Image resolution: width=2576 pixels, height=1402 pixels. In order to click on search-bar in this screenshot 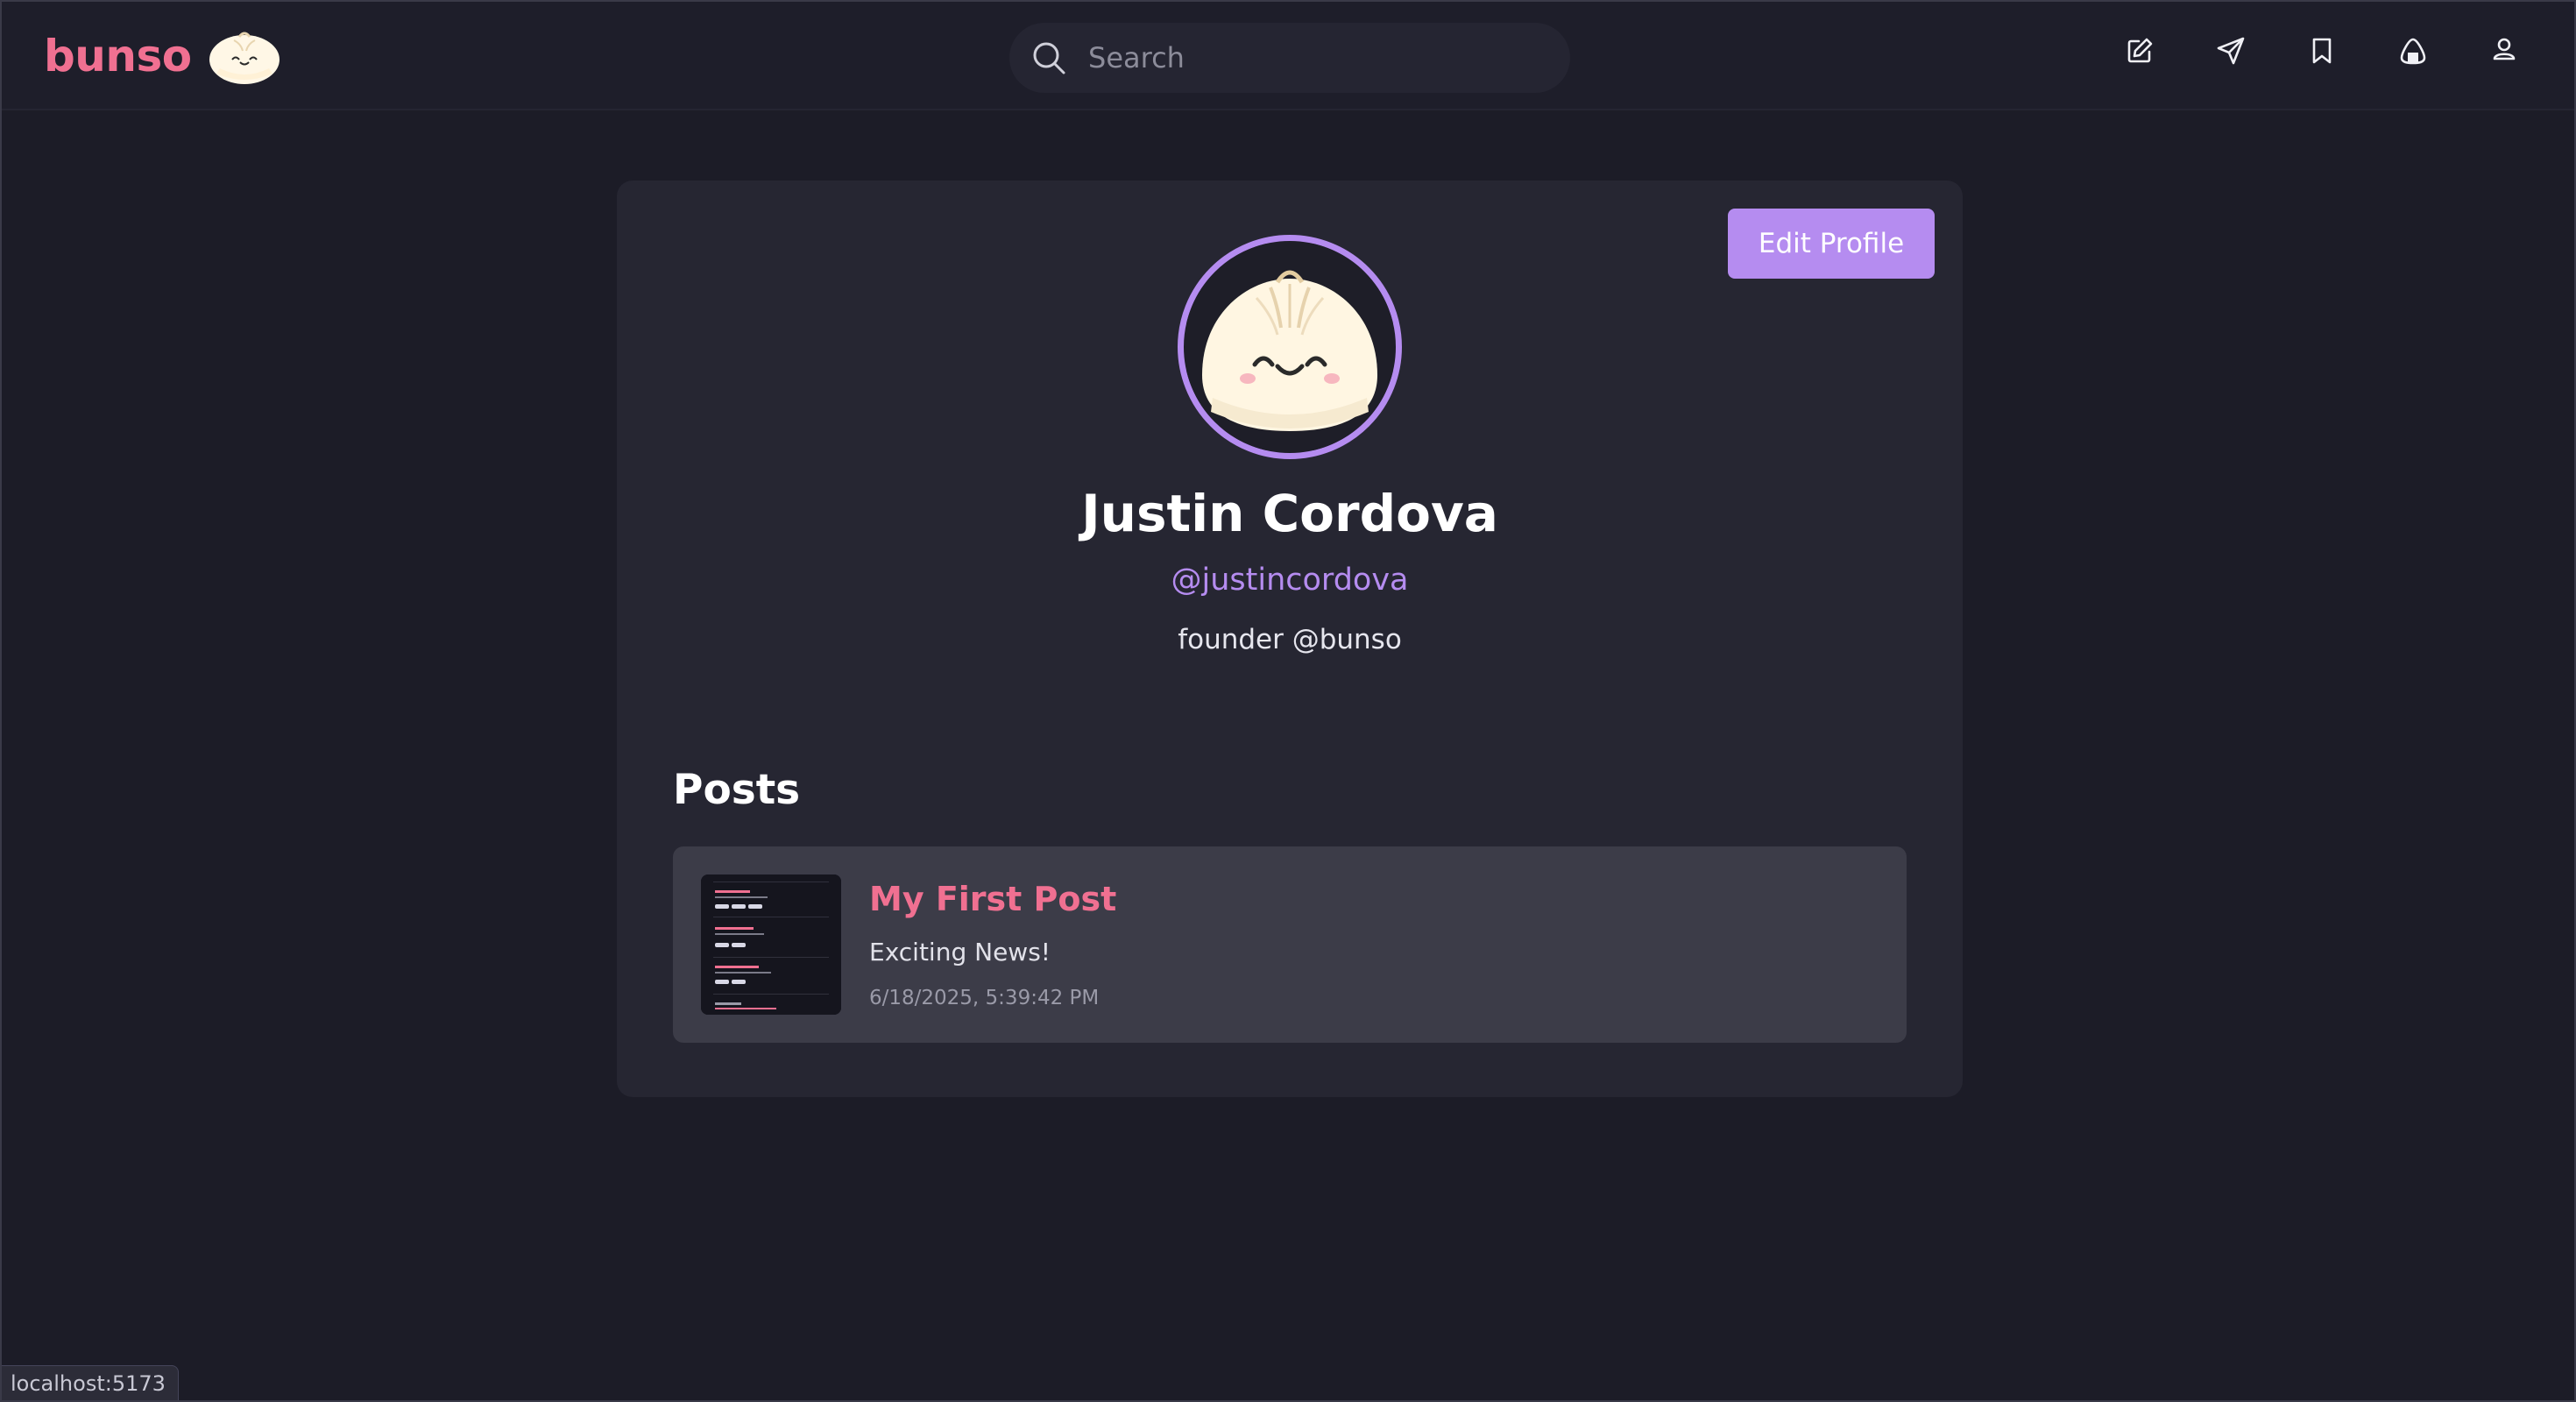, I will do `click(1289, 58)`.